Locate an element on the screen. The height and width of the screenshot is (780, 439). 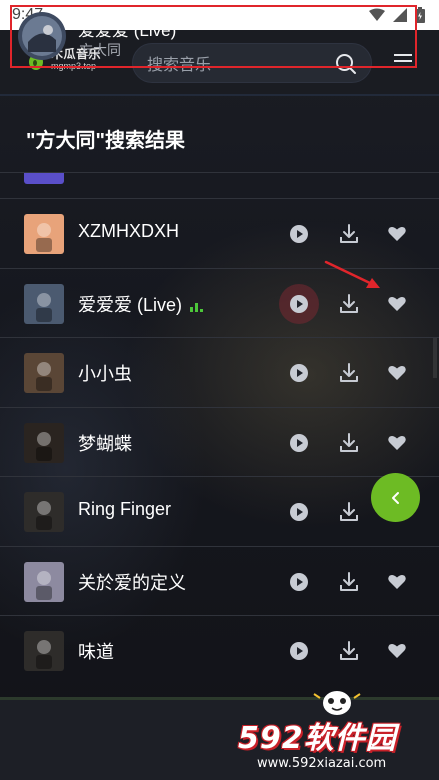
song-row: 小小虫 is located at coordinates (219, 372).